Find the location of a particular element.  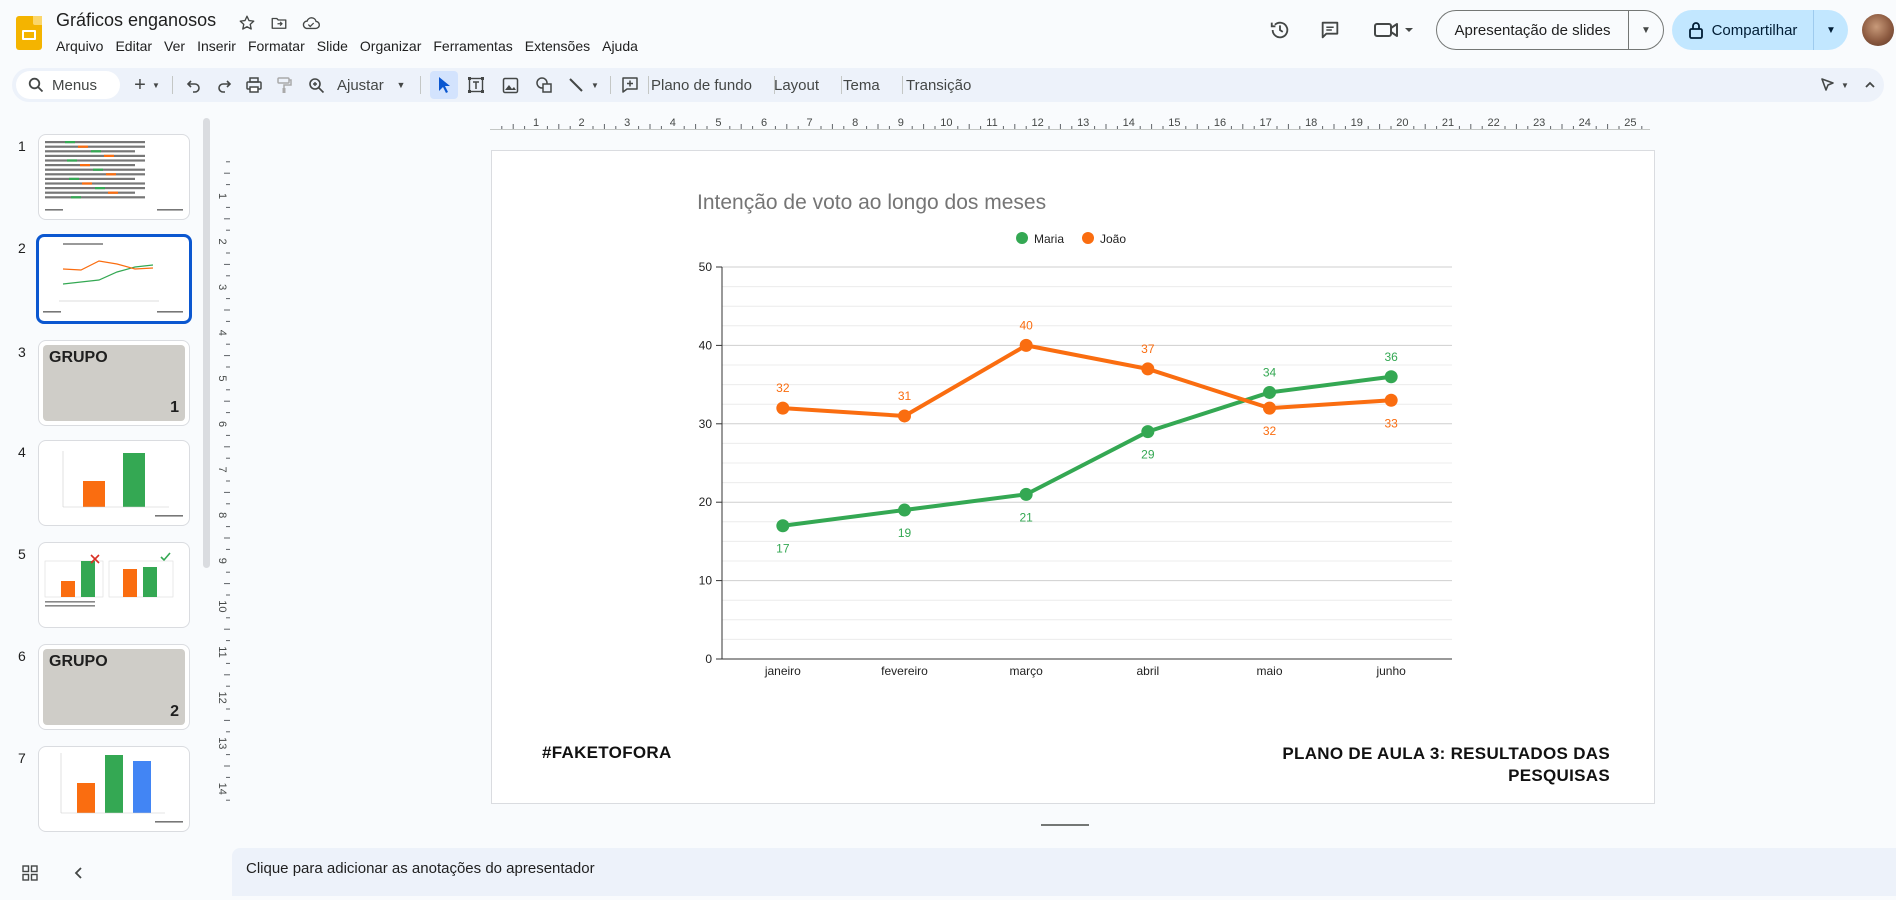

search-menus-input: Menus is located at coordinates (68, 85).